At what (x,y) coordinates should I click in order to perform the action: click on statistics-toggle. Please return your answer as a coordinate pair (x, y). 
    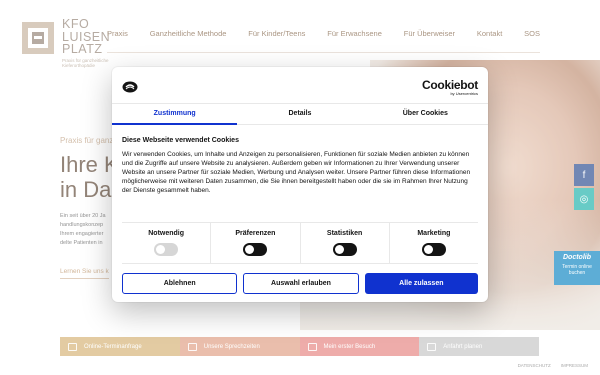
    Looking at the image, I should click on (344, 249).